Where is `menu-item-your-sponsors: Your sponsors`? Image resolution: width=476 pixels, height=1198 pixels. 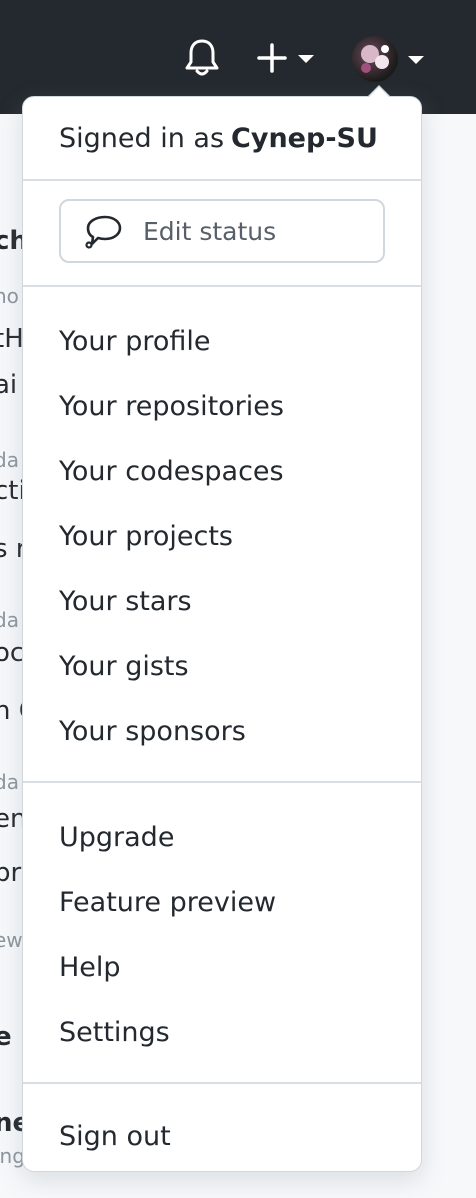
menu-item-your-sponsors: Your sponsors is located at coordinates (222, 731).